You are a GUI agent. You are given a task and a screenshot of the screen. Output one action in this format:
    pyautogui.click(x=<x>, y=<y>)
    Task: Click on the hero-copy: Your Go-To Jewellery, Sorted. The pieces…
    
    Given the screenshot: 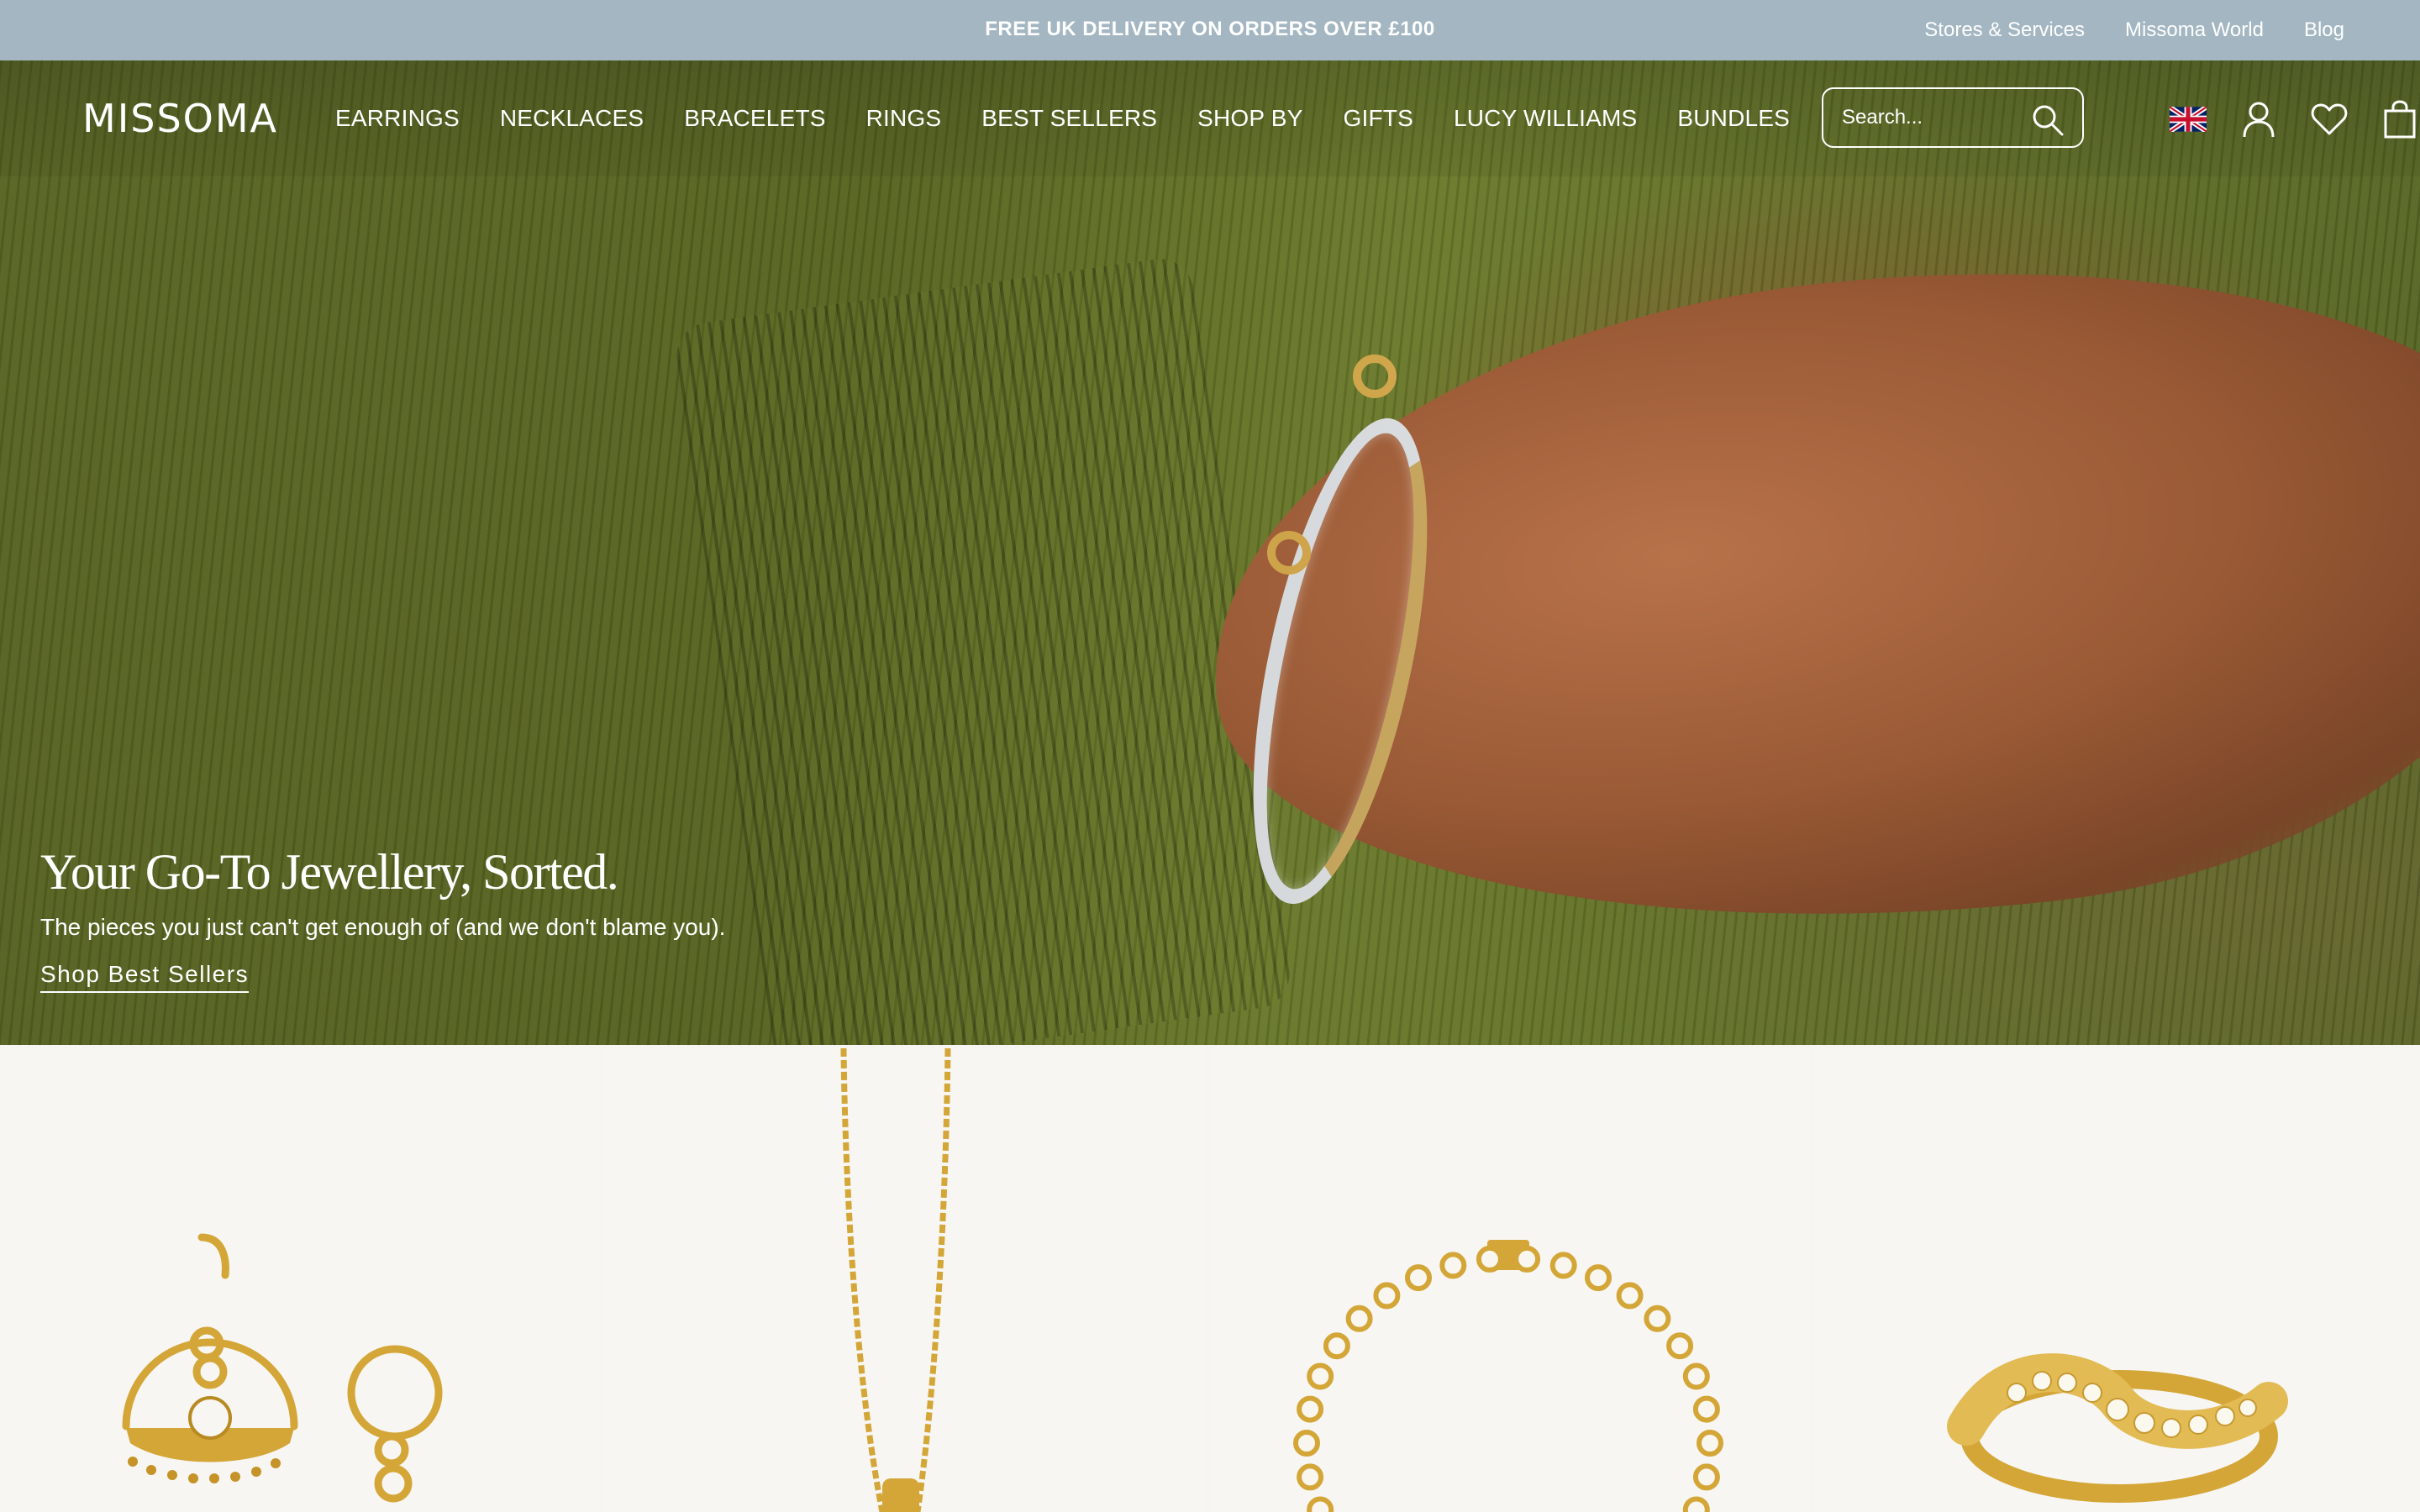 What is the action you would take?
    pyautogui.click(x=382, y=912)
    